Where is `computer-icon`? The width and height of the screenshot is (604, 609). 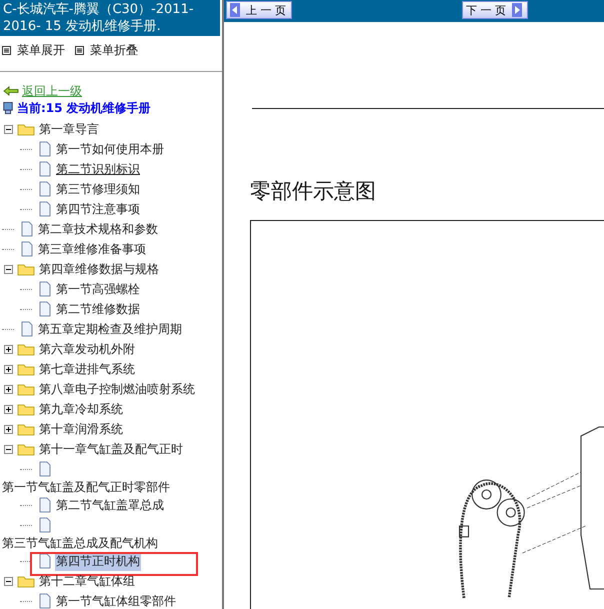 computer-icon is located at coordinates (8, 108).